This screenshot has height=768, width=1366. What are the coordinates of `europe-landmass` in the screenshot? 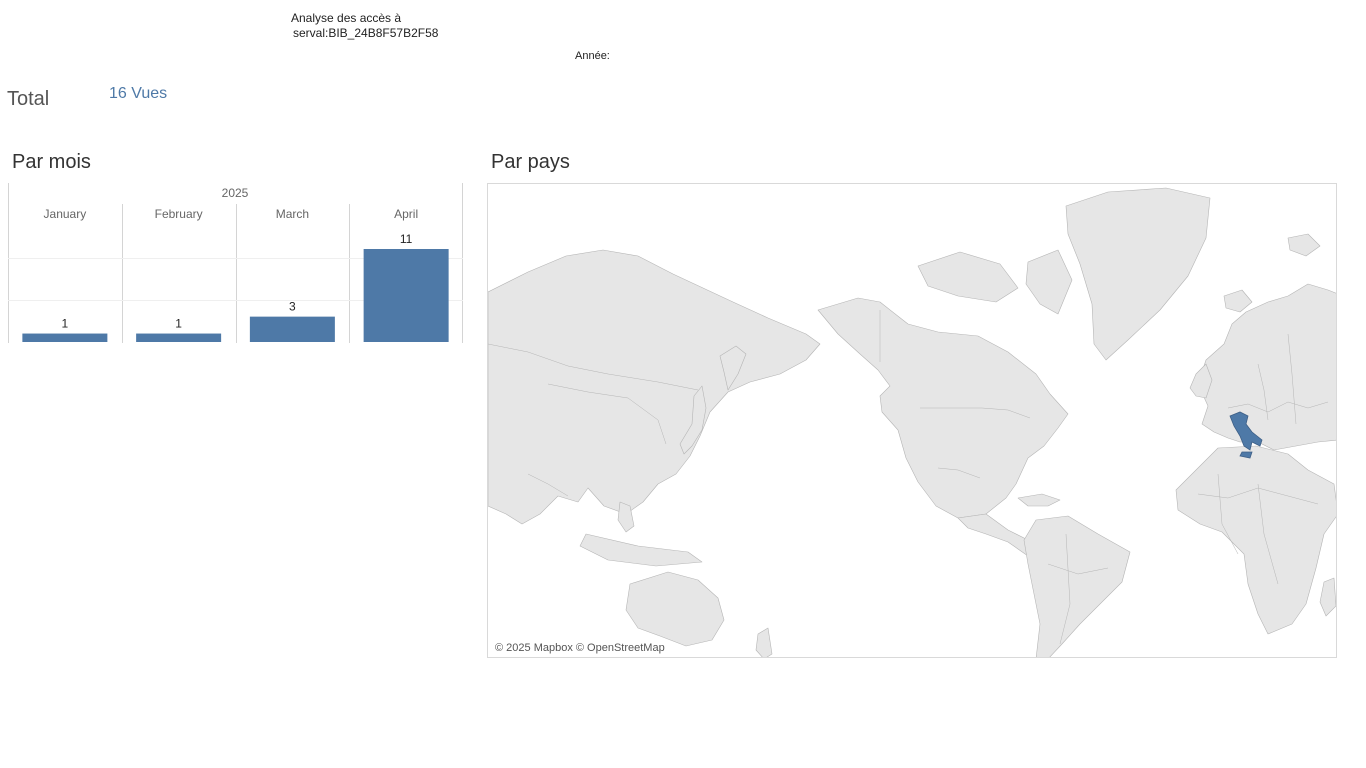 It's located at (1266, 367).